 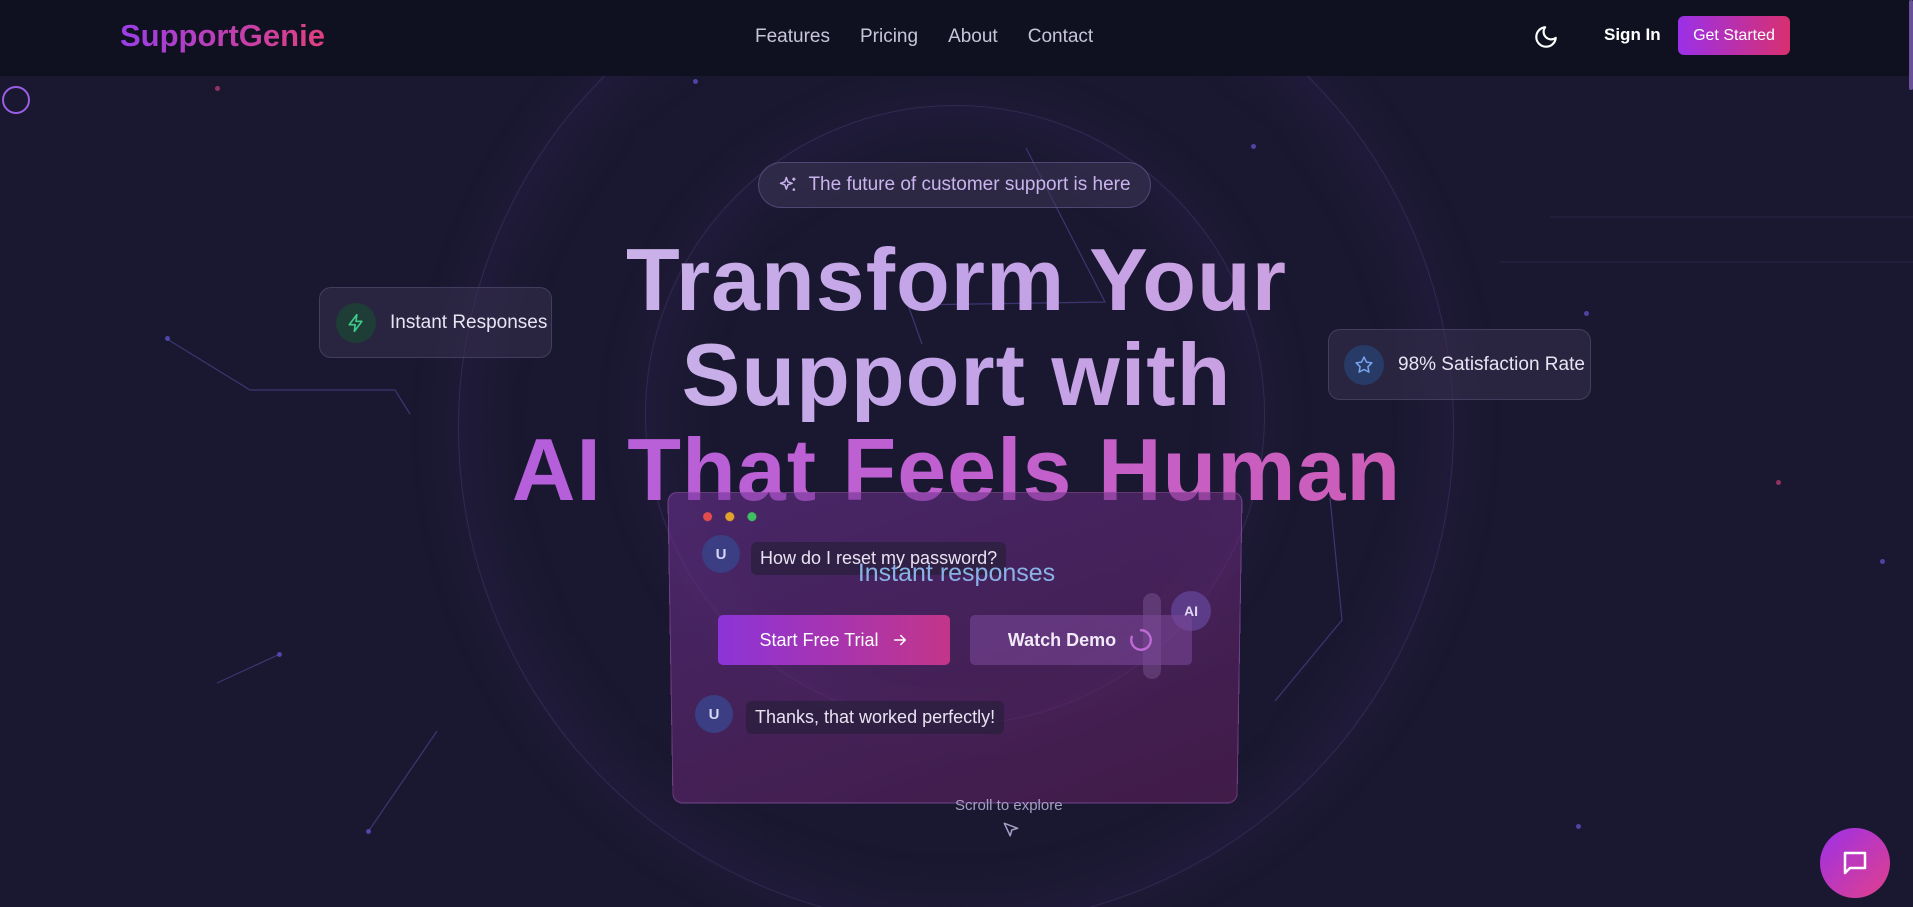 I want to click on watch-demo-button: Watch Demo, so click(x=1081, y=640).